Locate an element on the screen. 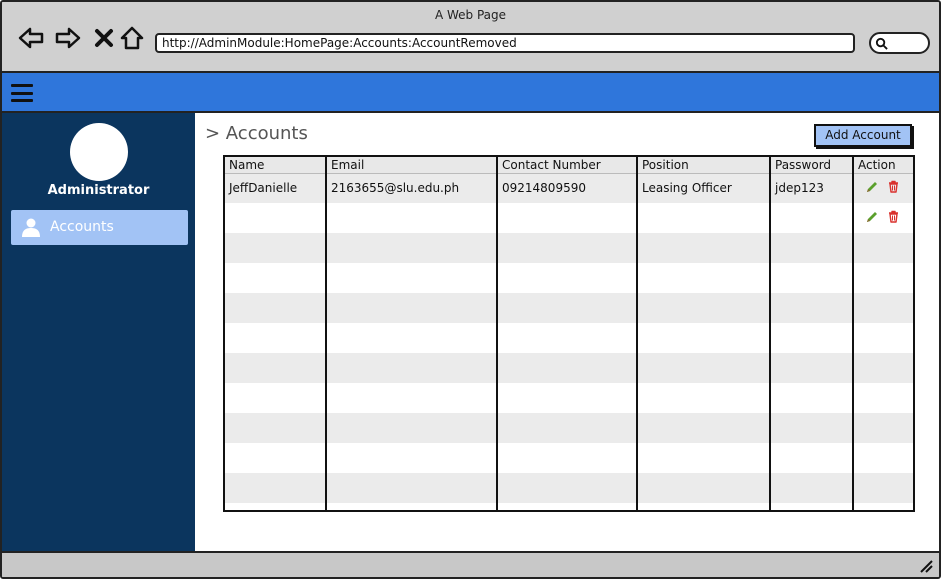 This screenshot has width=941, height=579. column-header-password: Password is located at coordinates (812, 165).